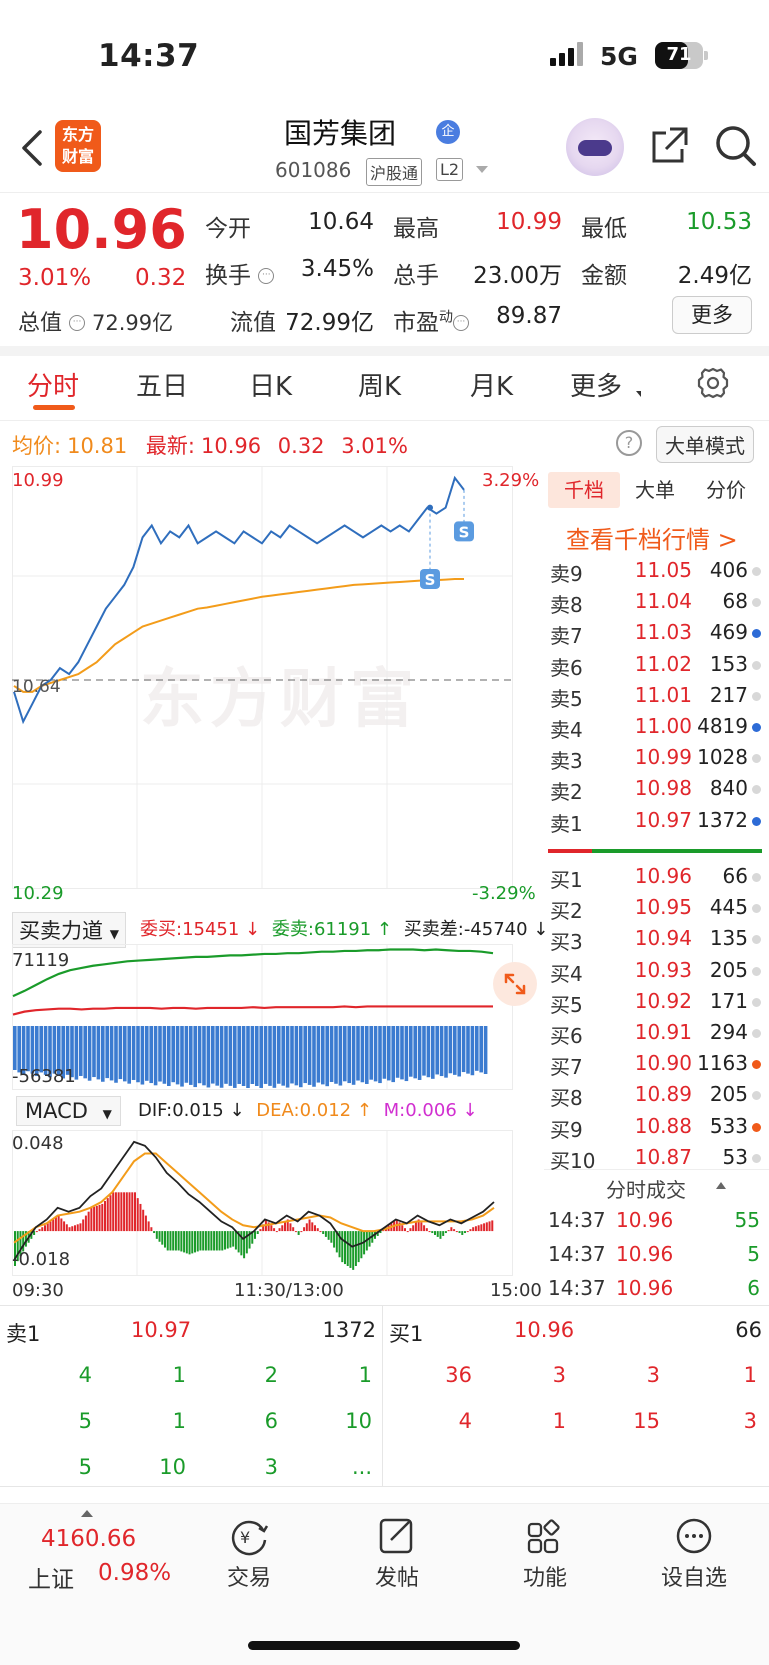 The height and width of the screenshot is (1665, 769). I want to click on macd-dea: DEA:0.012, so click(304, 1110).